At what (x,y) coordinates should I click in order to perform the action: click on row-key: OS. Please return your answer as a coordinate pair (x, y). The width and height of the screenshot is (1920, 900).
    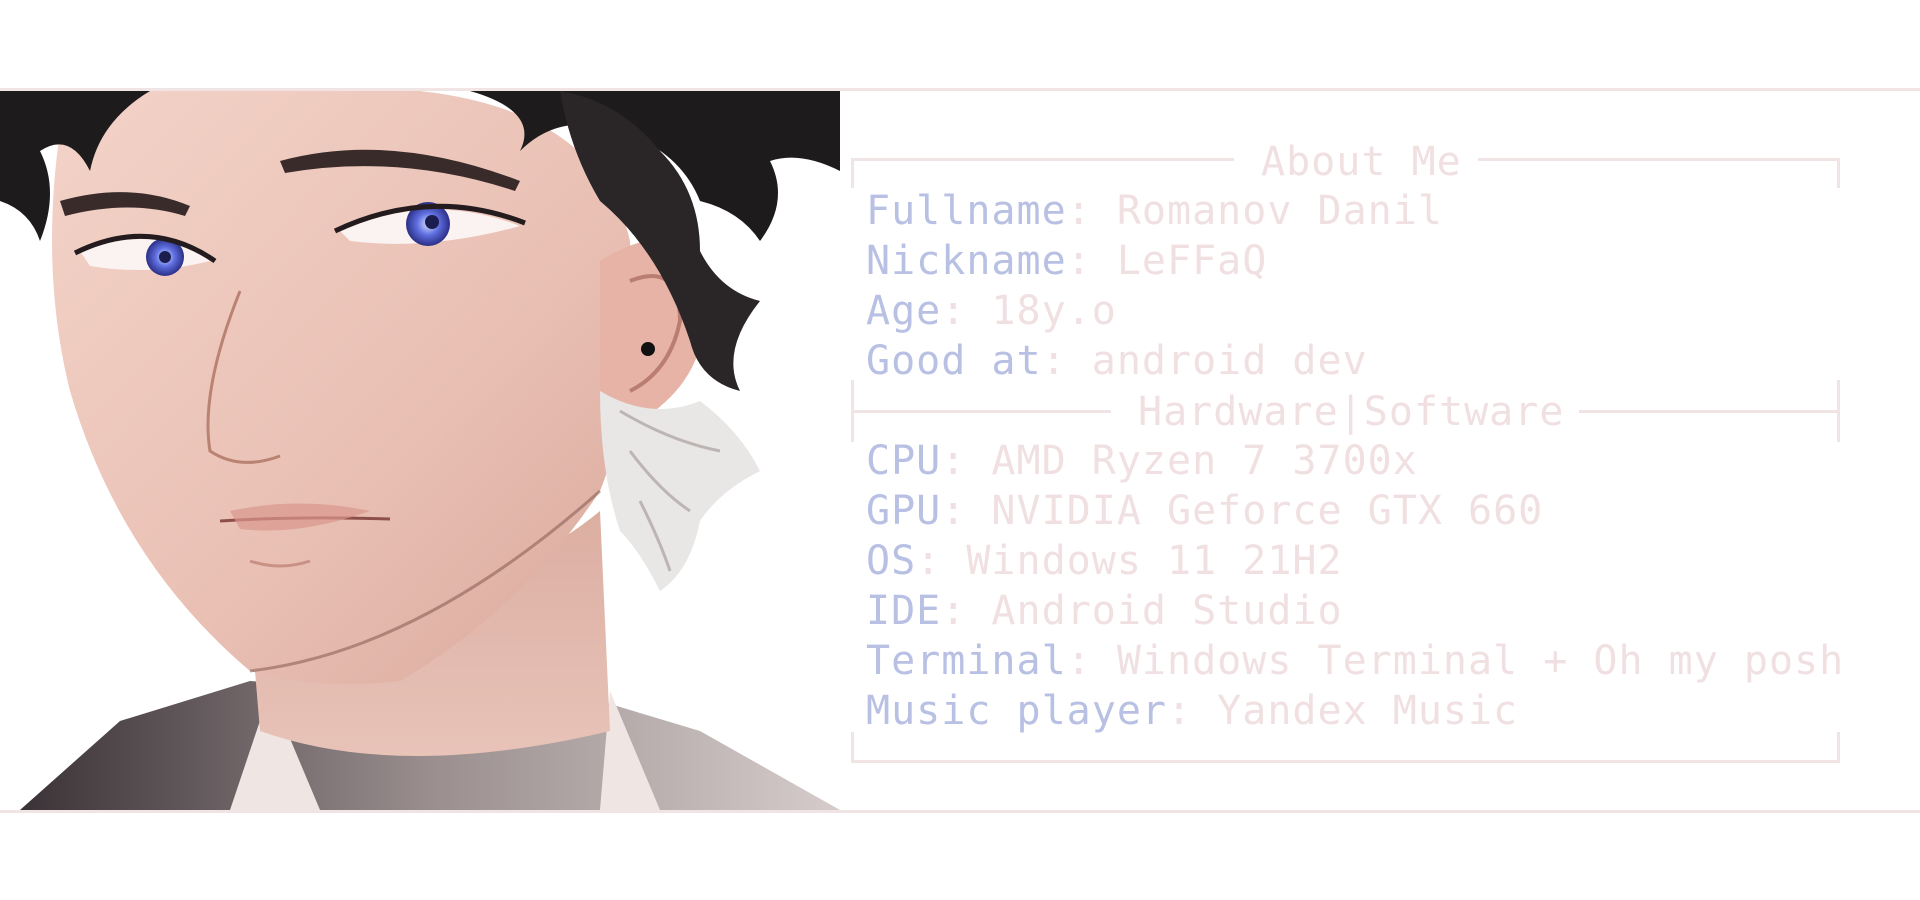
    Looking at the image, I should click on (891, 561).